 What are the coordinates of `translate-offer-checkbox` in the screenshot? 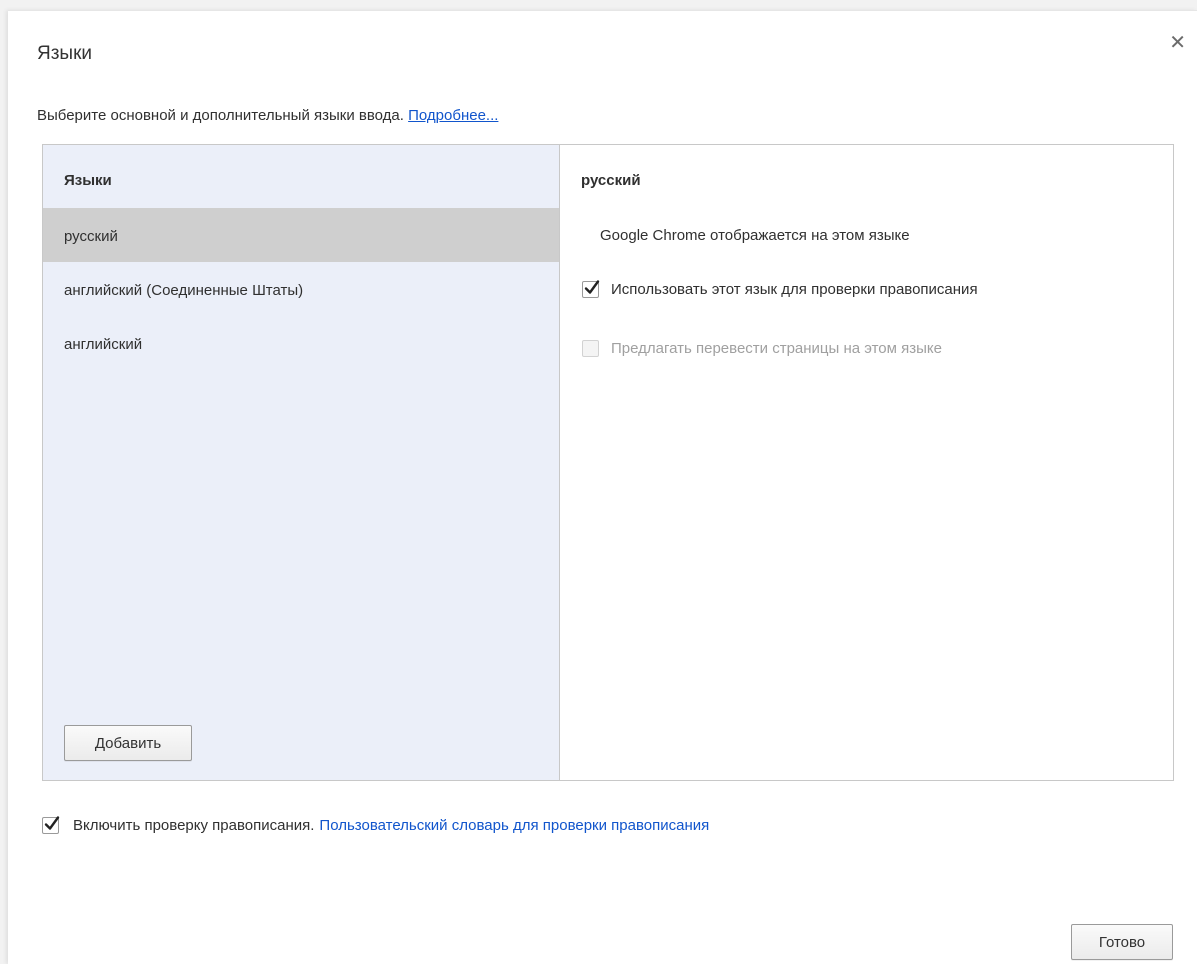 It's located at (590, 348).